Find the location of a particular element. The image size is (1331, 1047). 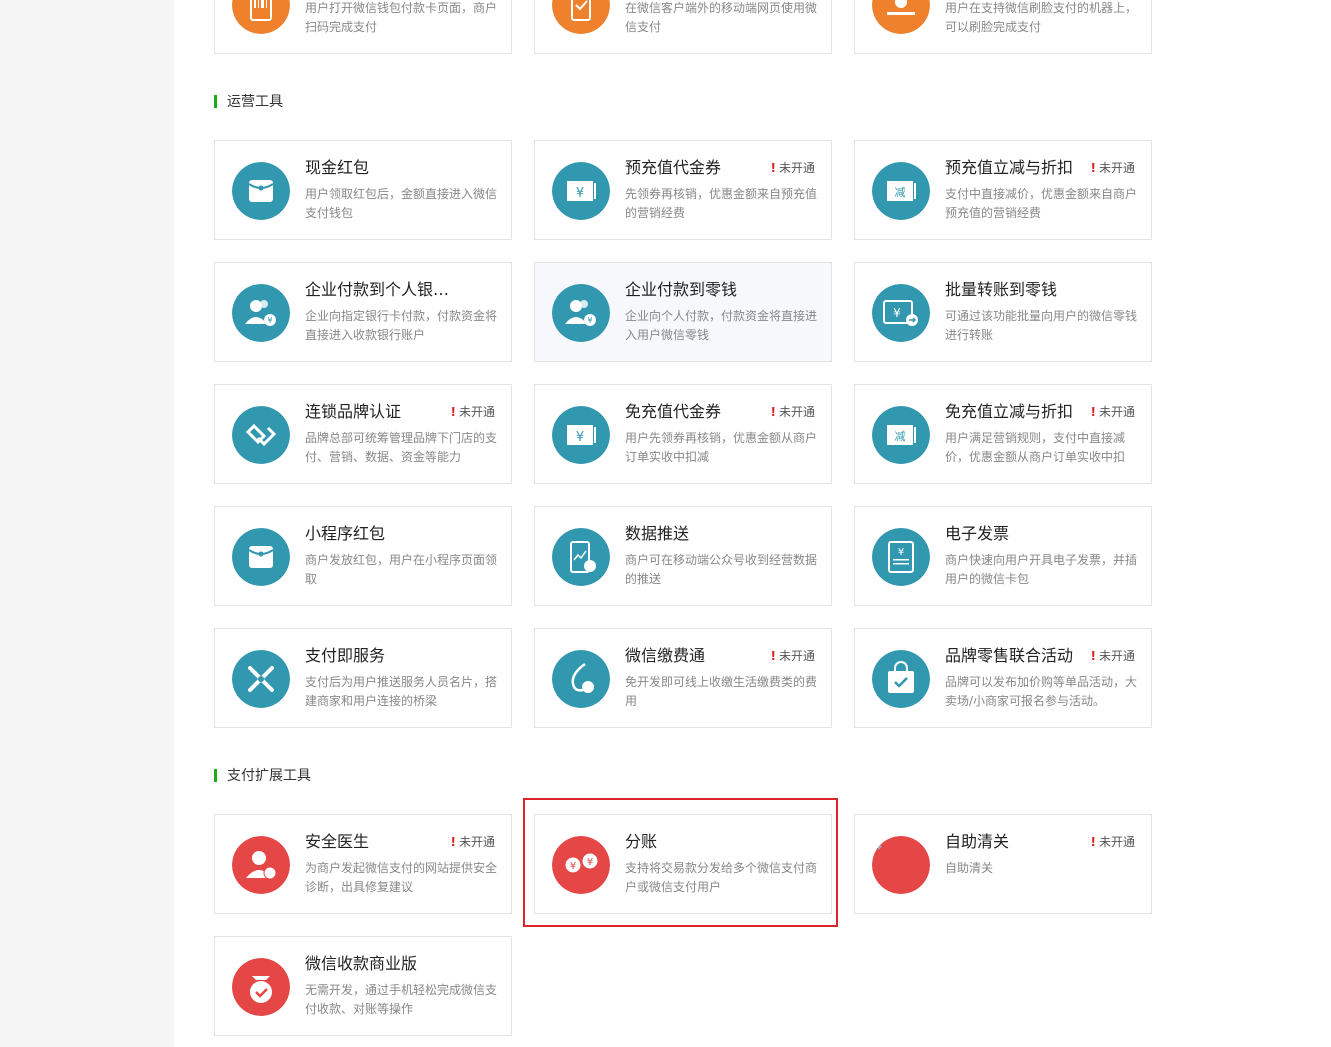

batch-transfer-icon: ¥ is located at coordinates (901, 313).